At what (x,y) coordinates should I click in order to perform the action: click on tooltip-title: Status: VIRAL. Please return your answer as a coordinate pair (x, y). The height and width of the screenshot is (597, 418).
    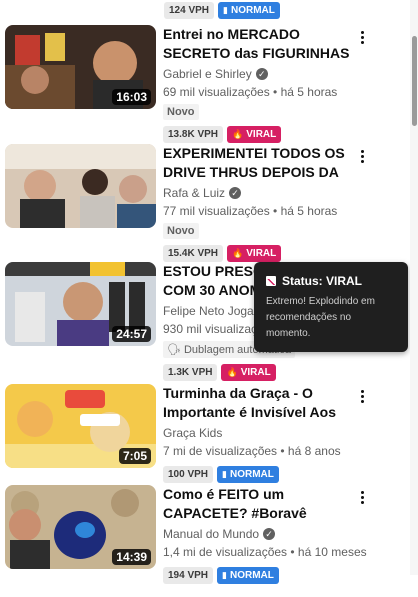
    Looking at the image, I should click on (322, 281).